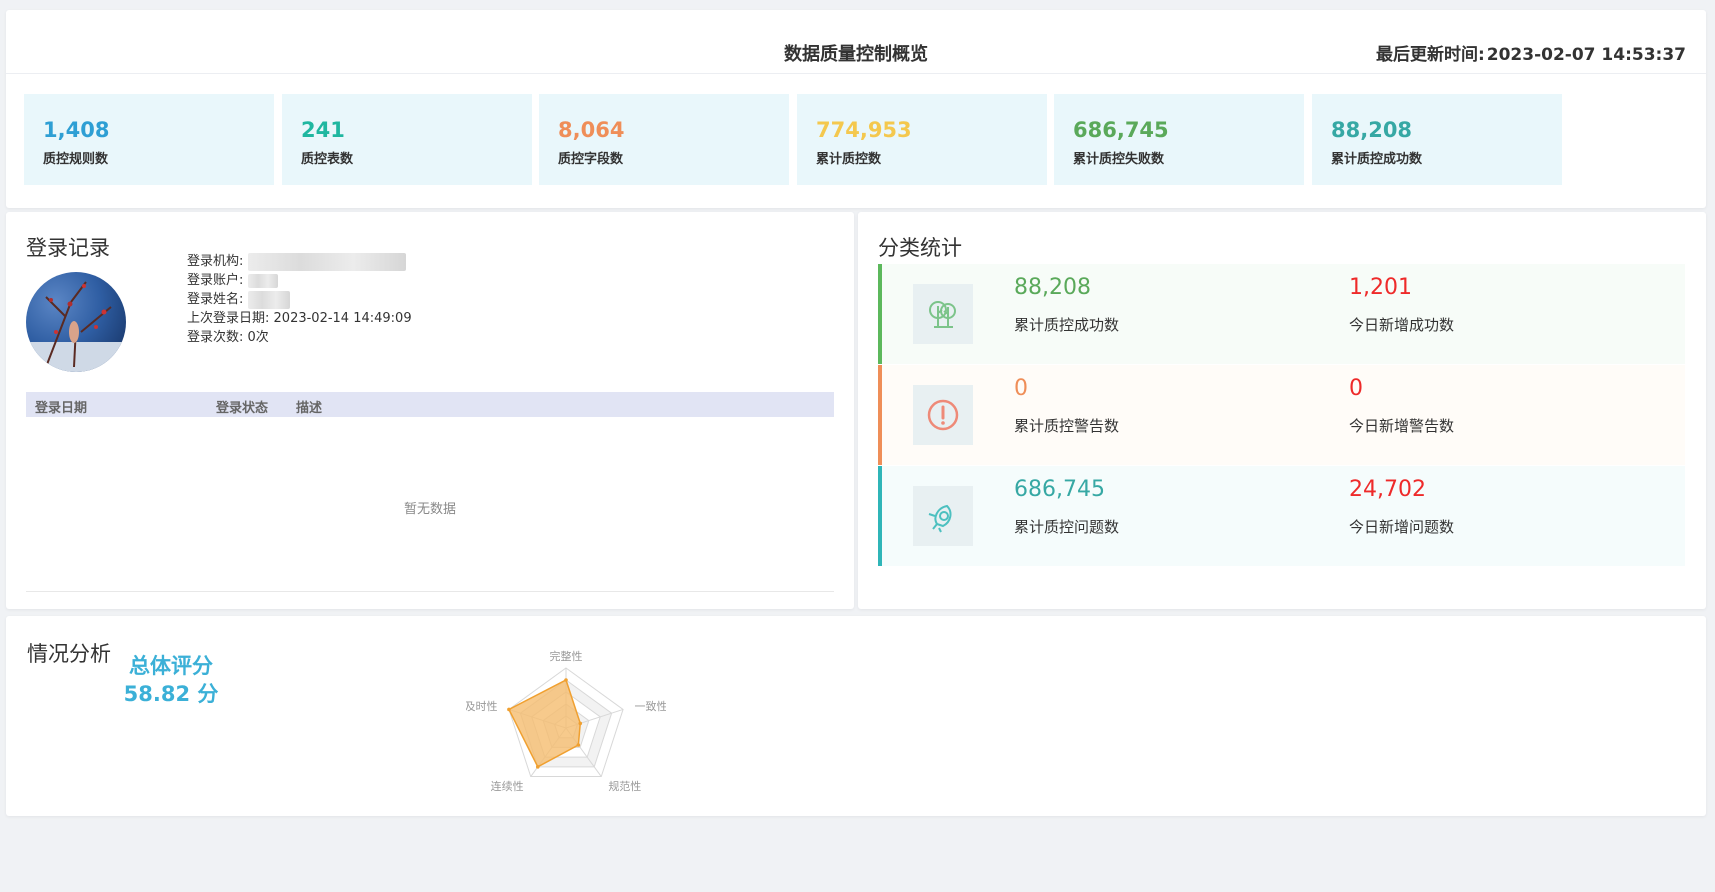 This screenshot has width=1715, height=892. I want to click on redacted-name, so click(268, 299).